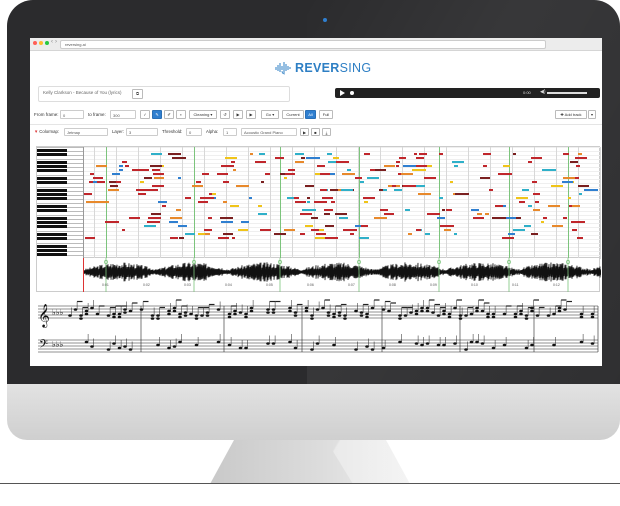  I want to click on add-track-button: ✚ Add track, so click(571, 114).